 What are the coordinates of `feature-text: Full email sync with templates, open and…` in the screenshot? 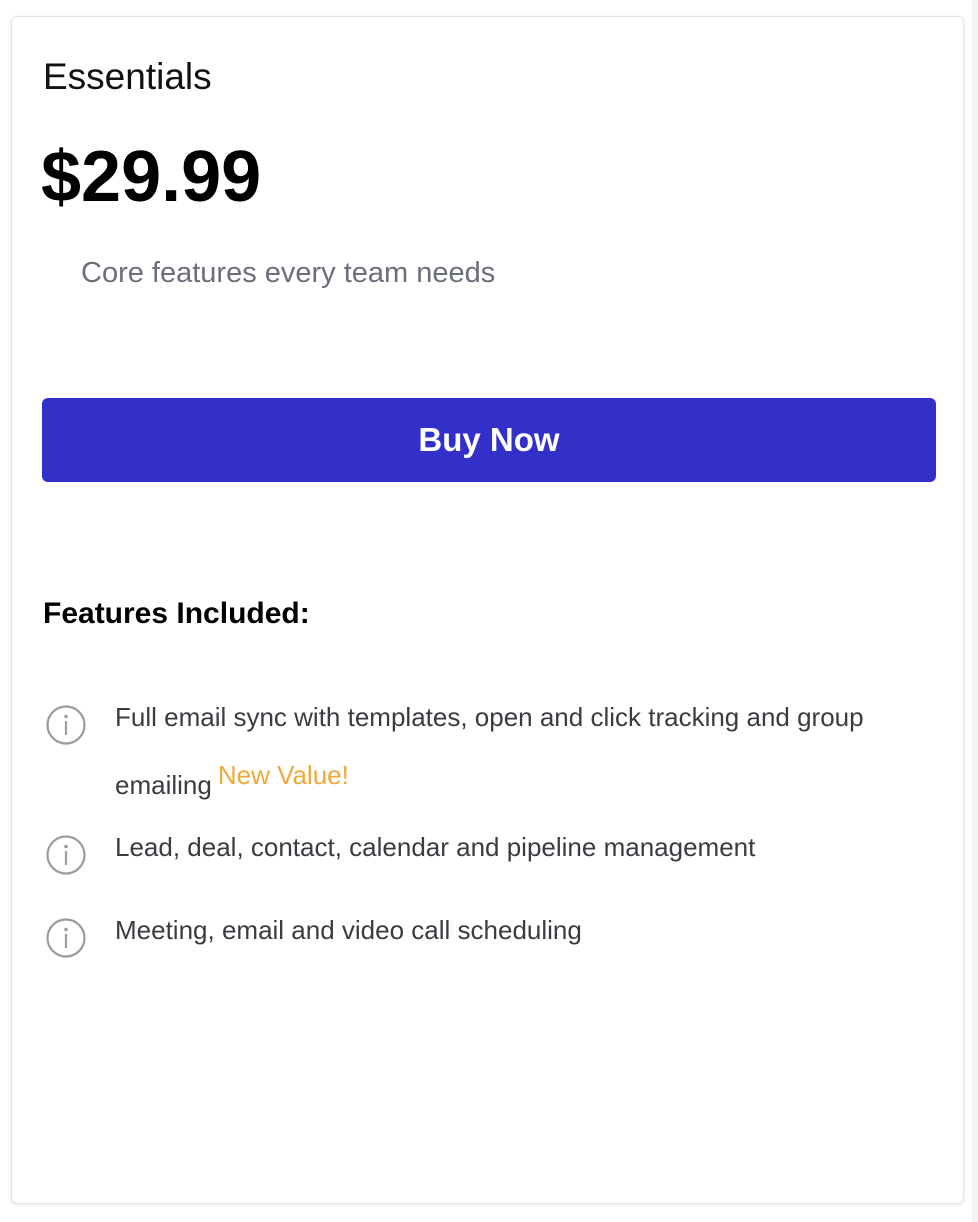 It's located at (525, 751).